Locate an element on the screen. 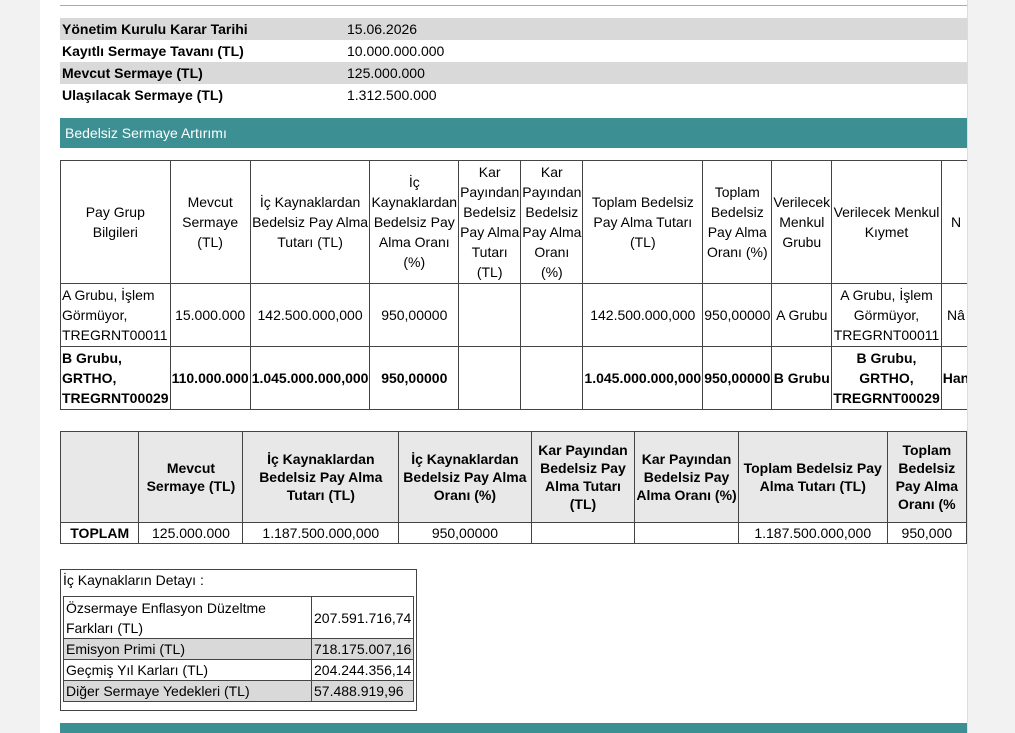 Image resolution: width=1015 pixels, height=733 pixels. col-header: Toplam Bedelsiz Pay Alma Oranı (%) is located at coordinates (737, 222).